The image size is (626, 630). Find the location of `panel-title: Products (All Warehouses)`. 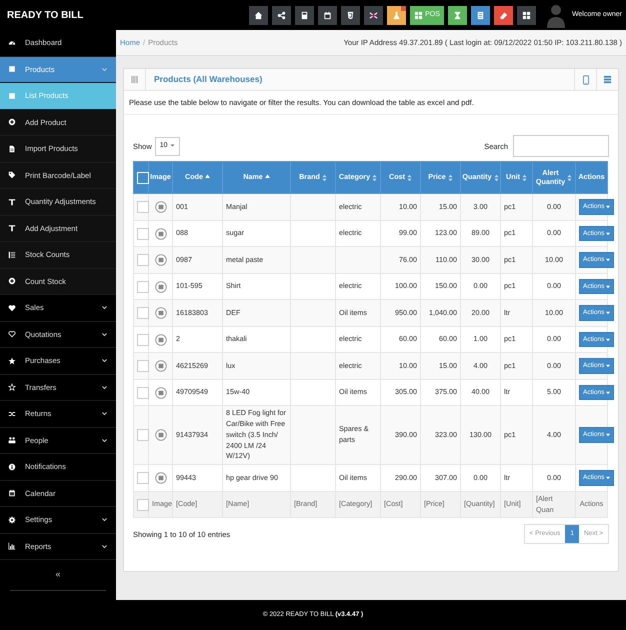

panel-title: Products (All Warehouses) is located at coordinates (208, 79).